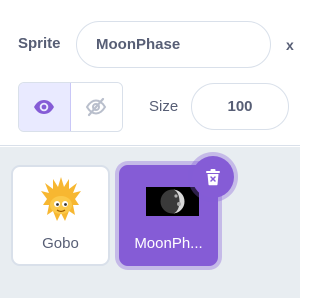 The height and width of the screenshot is (298, 320). Describe the element at coordinates (172, 201) in the screenshot. I see `moon-costume` at that location.